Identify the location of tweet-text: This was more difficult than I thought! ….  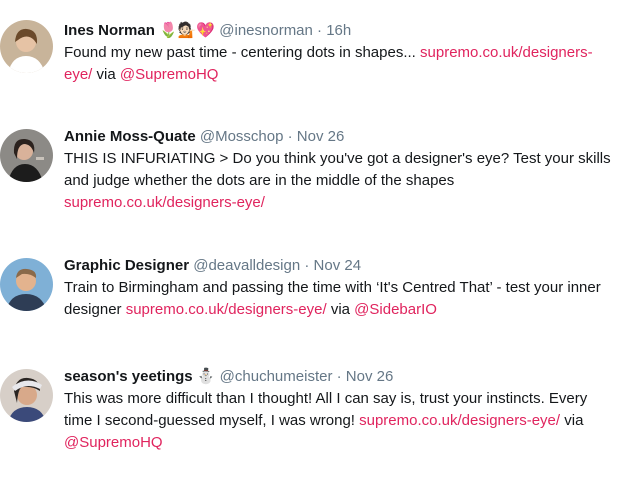
(339, 421).